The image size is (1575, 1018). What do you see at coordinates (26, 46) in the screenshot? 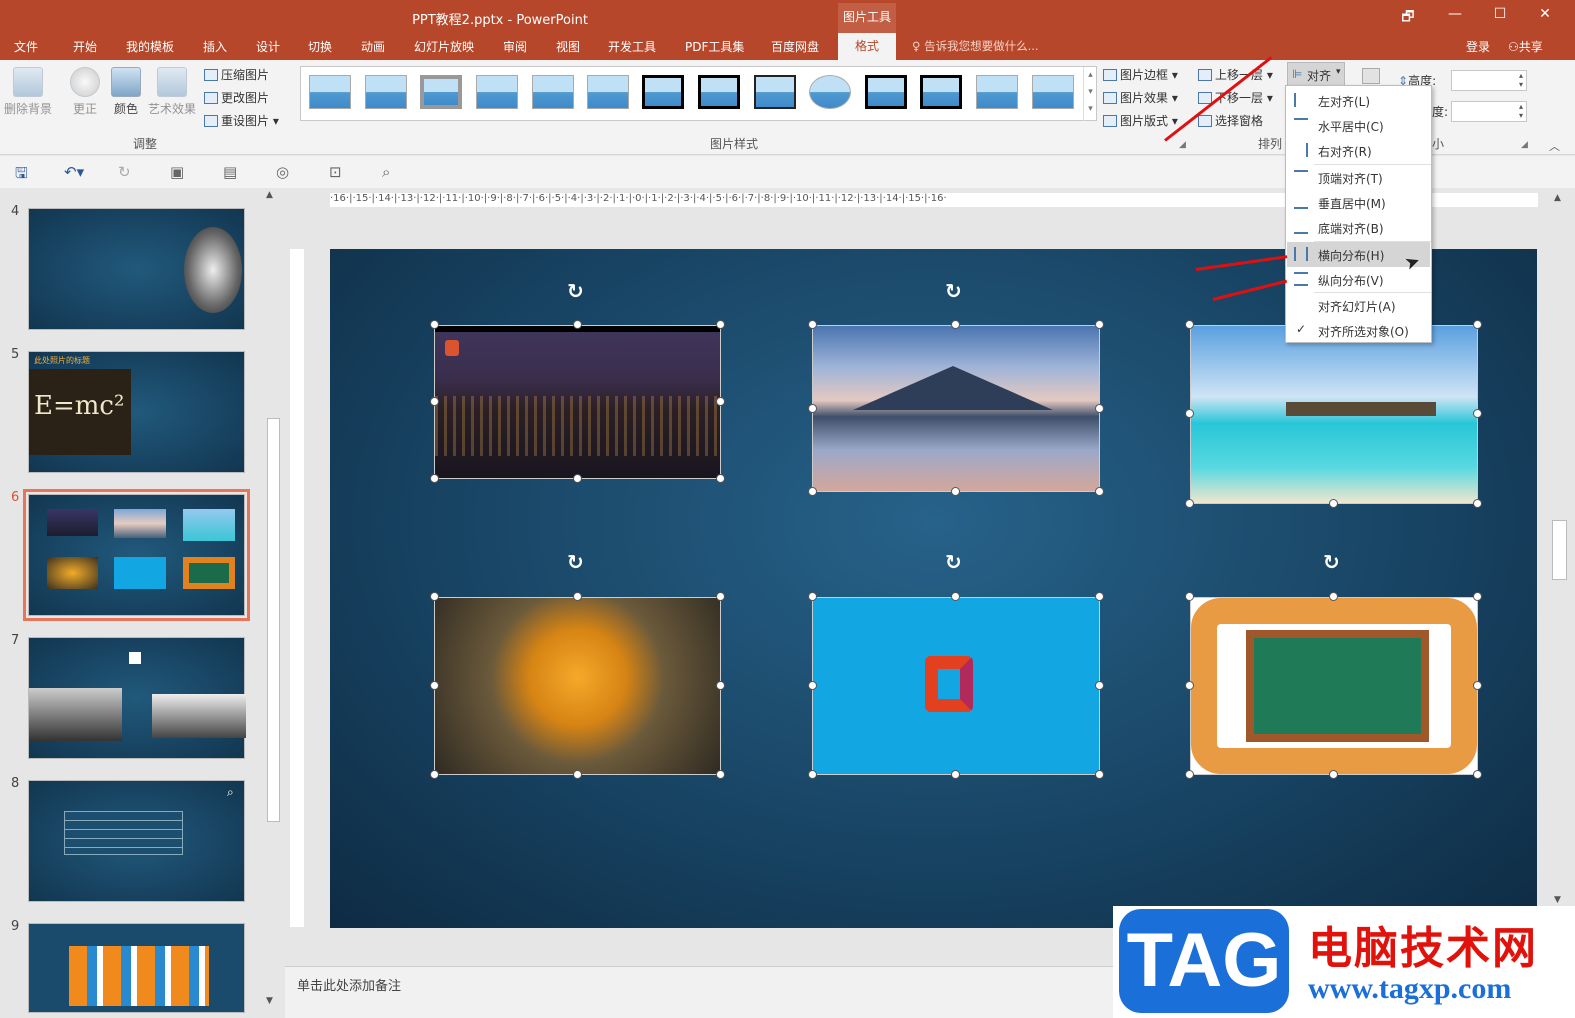
I see `tab-file: 文件` at bounding box center [26, 46].